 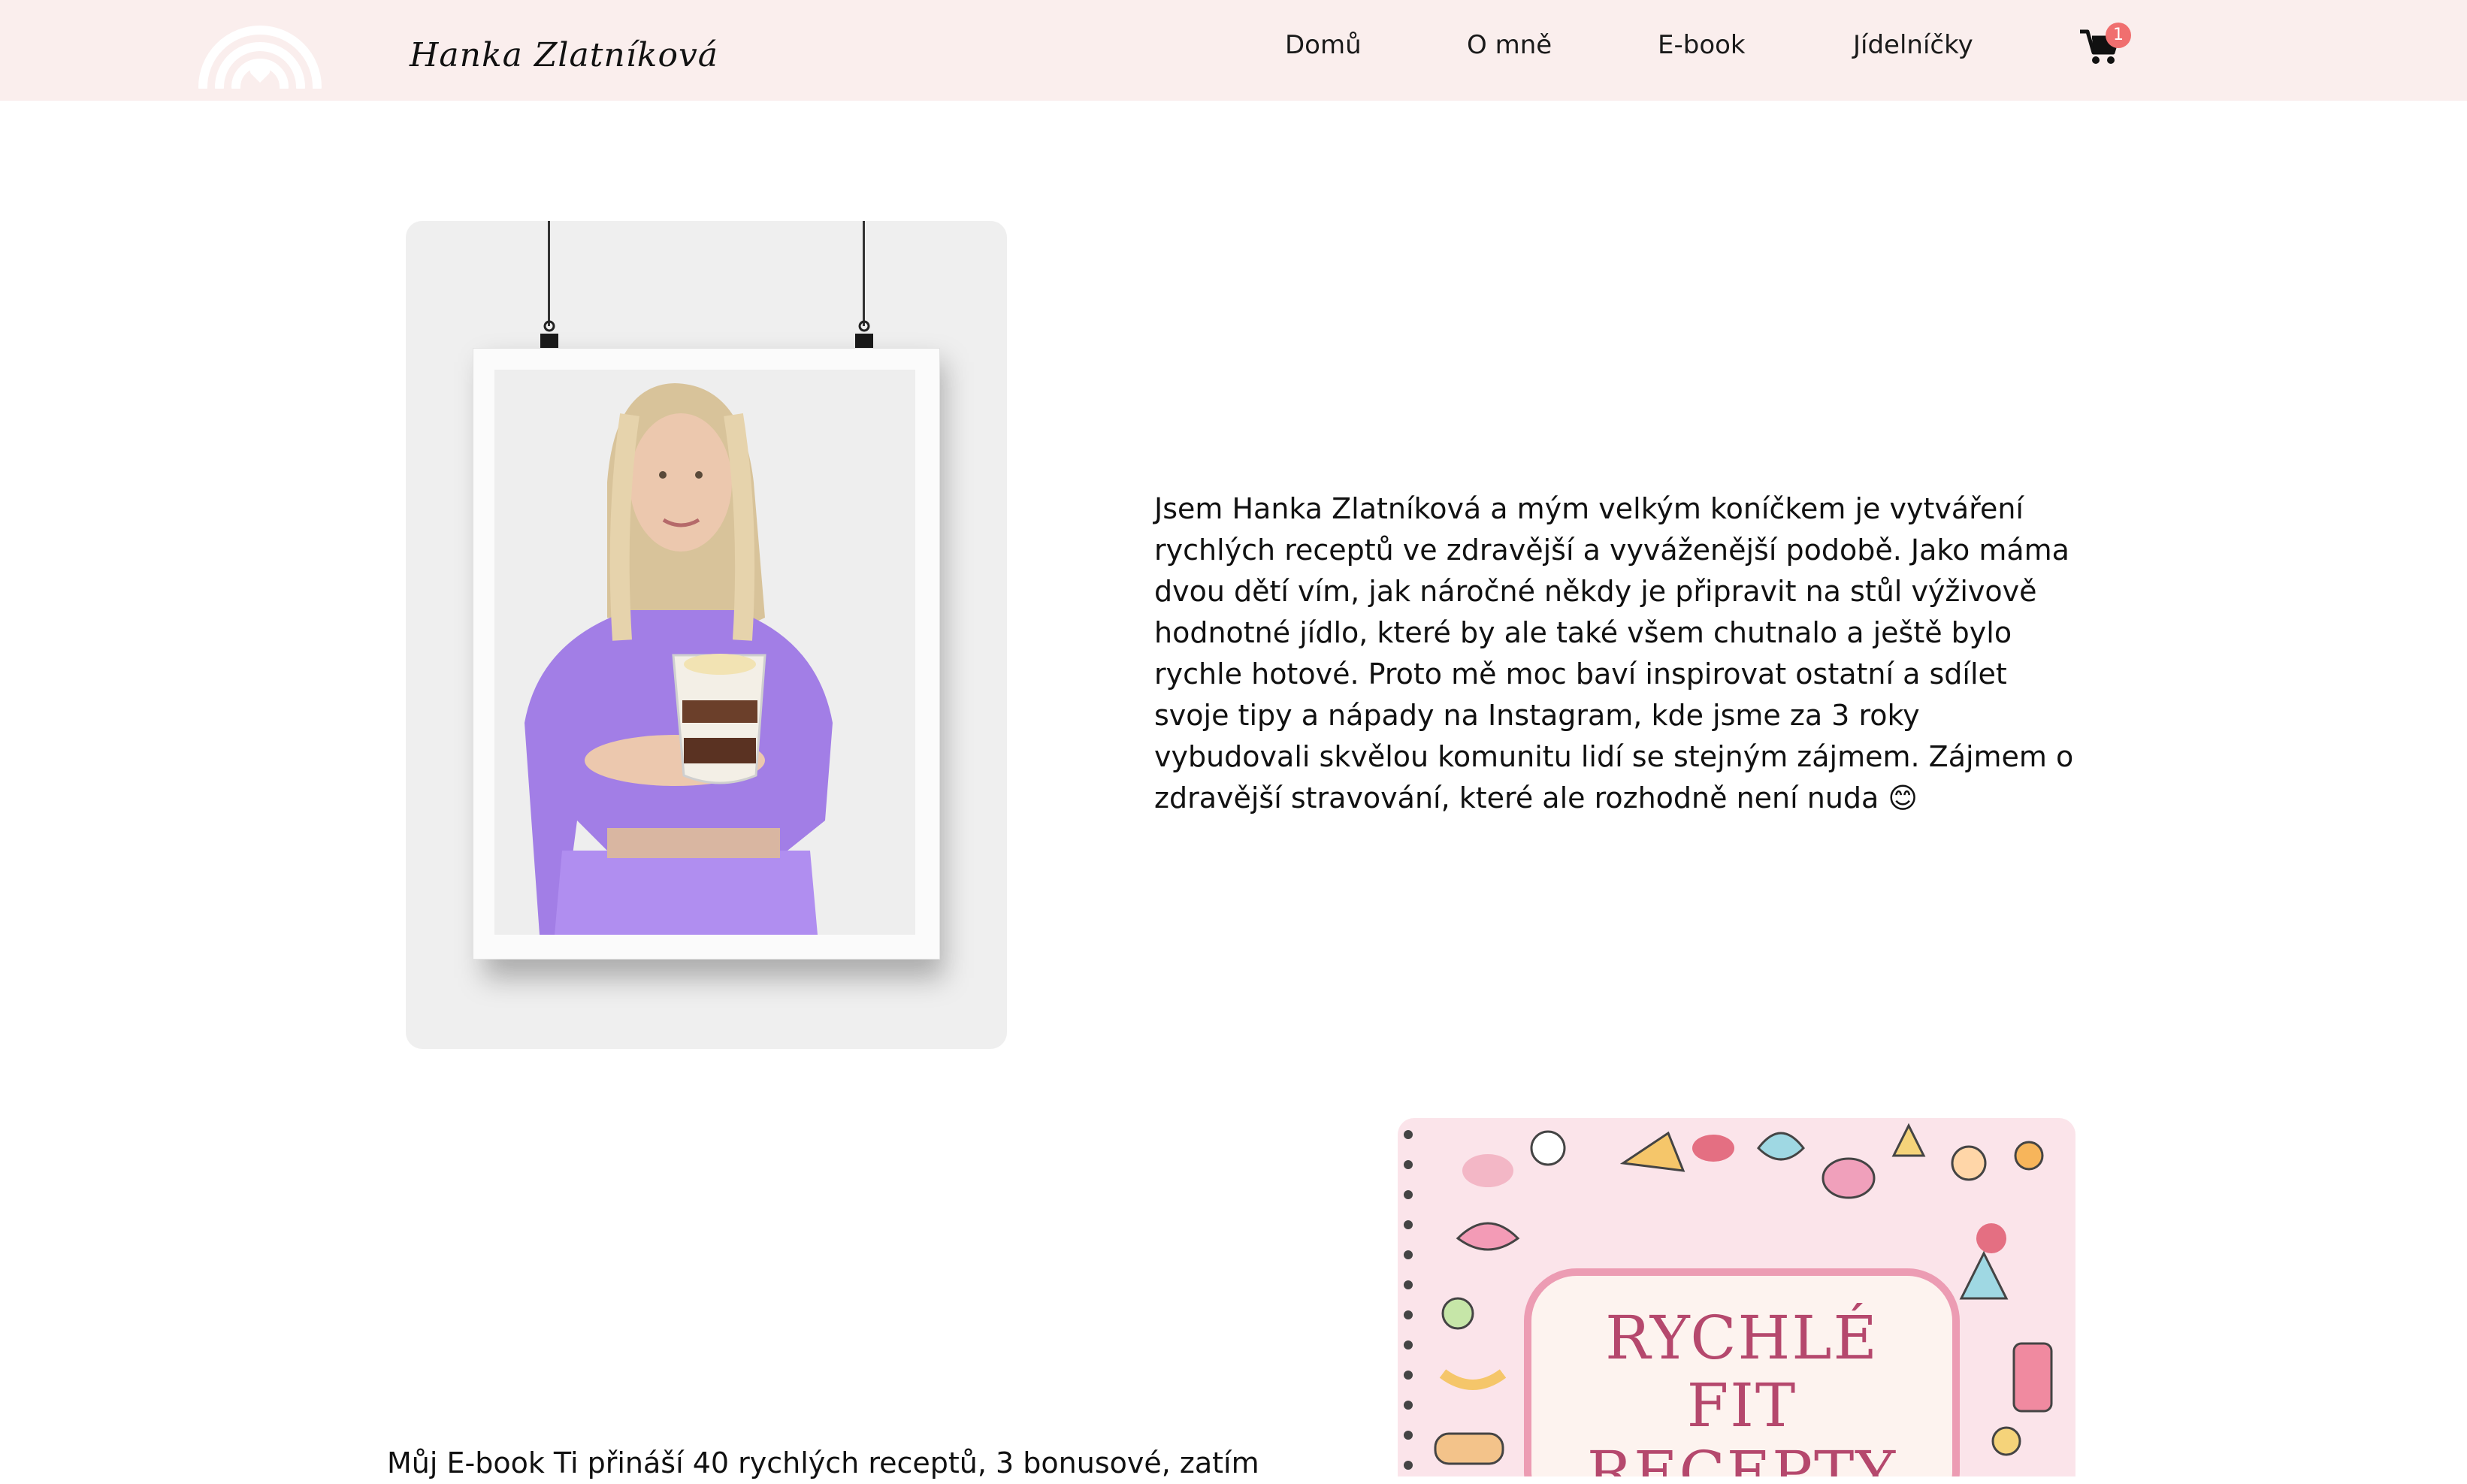 What do you see at coordinates (1742, 1338) in the screenshot?
I see `cover-title-line-1: RYCHLÉ` at bounding box center [1742, 1338].